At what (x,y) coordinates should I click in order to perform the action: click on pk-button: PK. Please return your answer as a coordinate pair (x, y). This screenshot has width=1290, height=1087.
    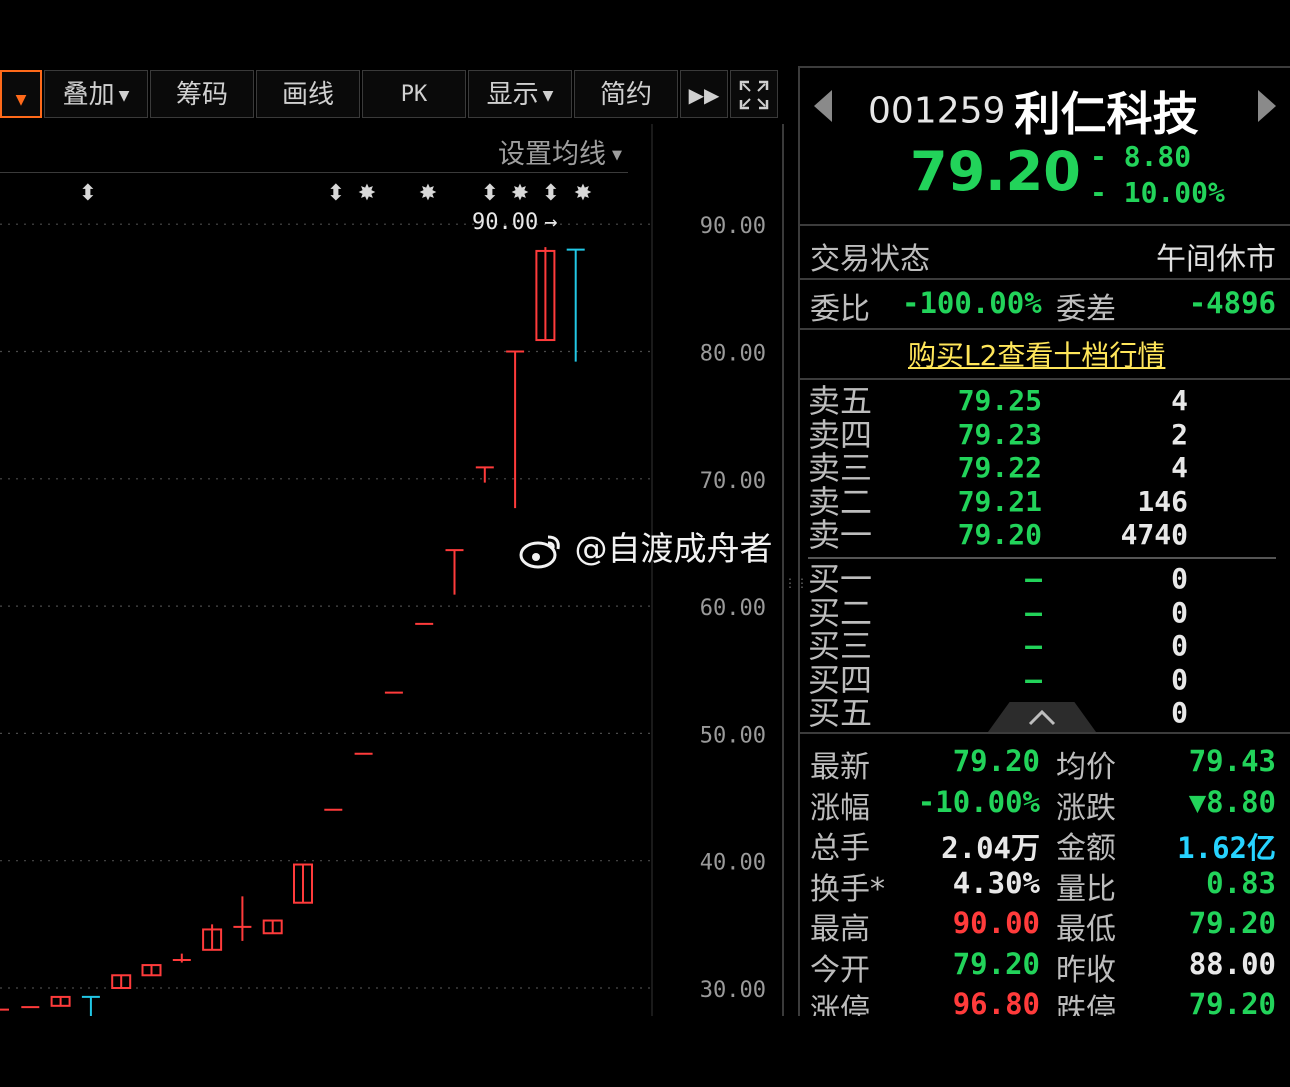
    Looking at the image, I should click on (414, 94).